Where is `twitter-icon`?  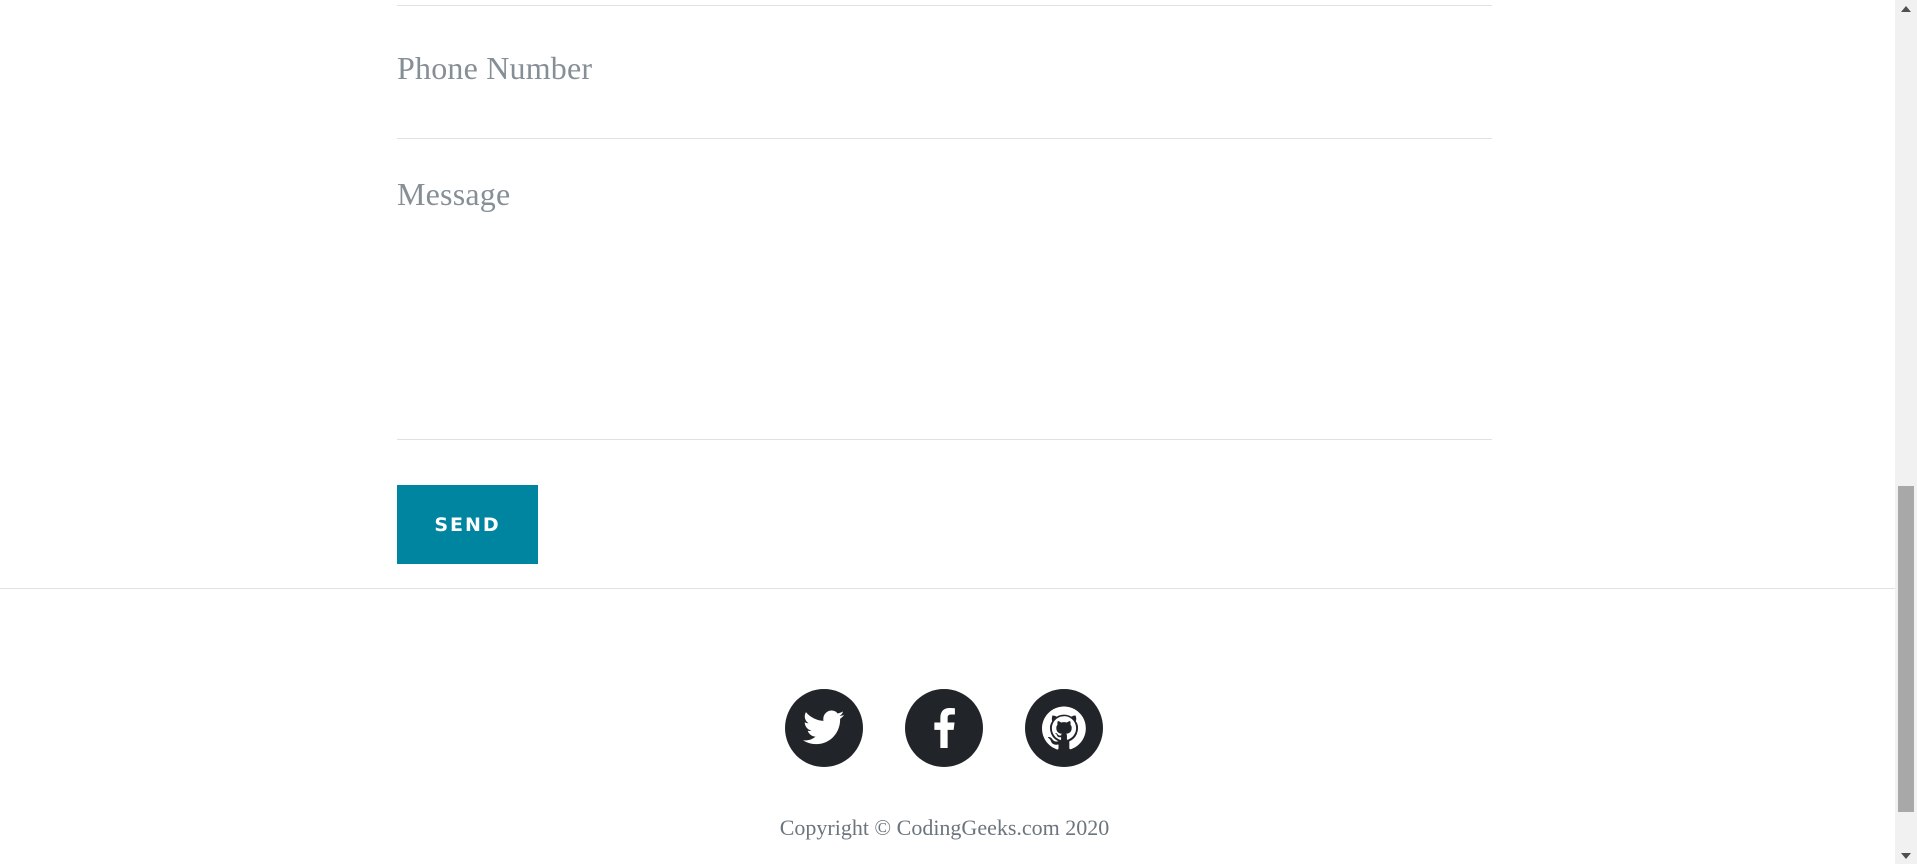 twitter-icon is located at coordinates (824, 728).